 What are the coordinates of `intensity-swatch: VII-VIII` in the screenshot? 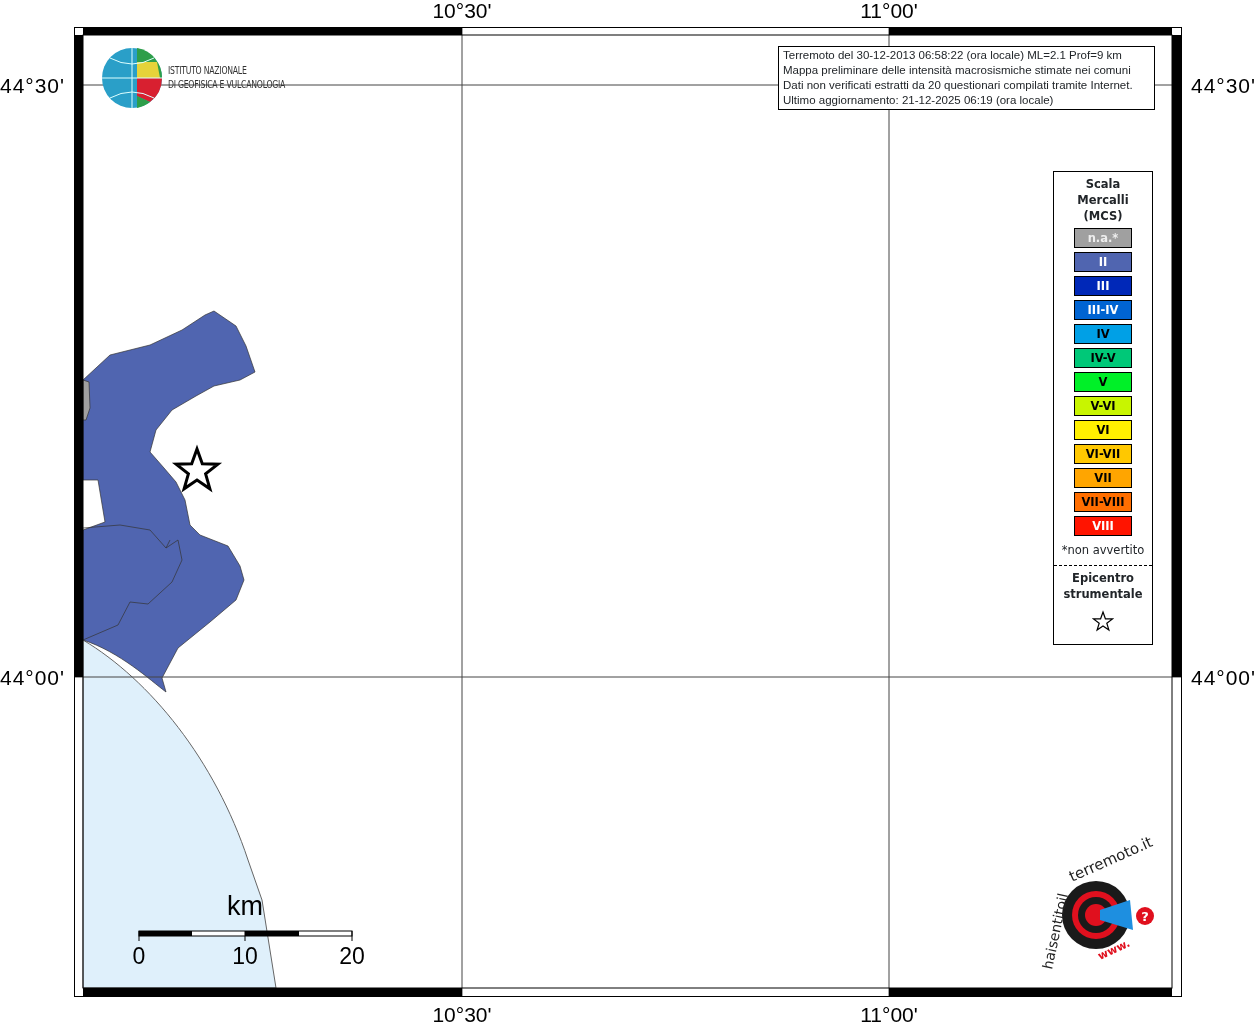 It's located at (1103, 502).